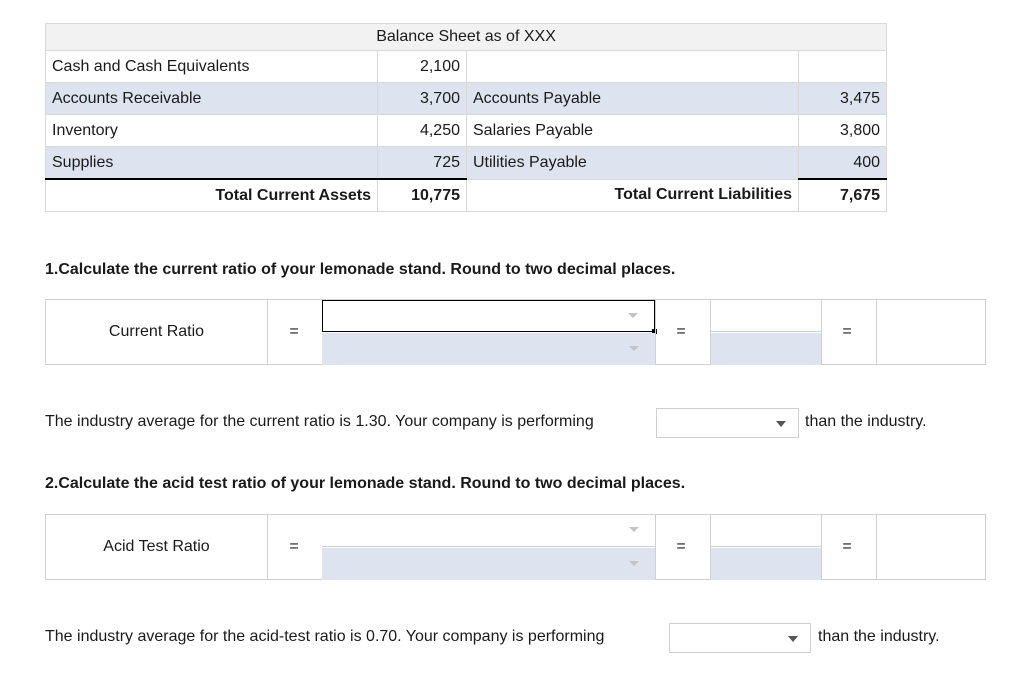 The image size is (1024, 674). Describe the element at coordinates (422, 163) in the screenshot. I see `asset-value: 725` at that location.